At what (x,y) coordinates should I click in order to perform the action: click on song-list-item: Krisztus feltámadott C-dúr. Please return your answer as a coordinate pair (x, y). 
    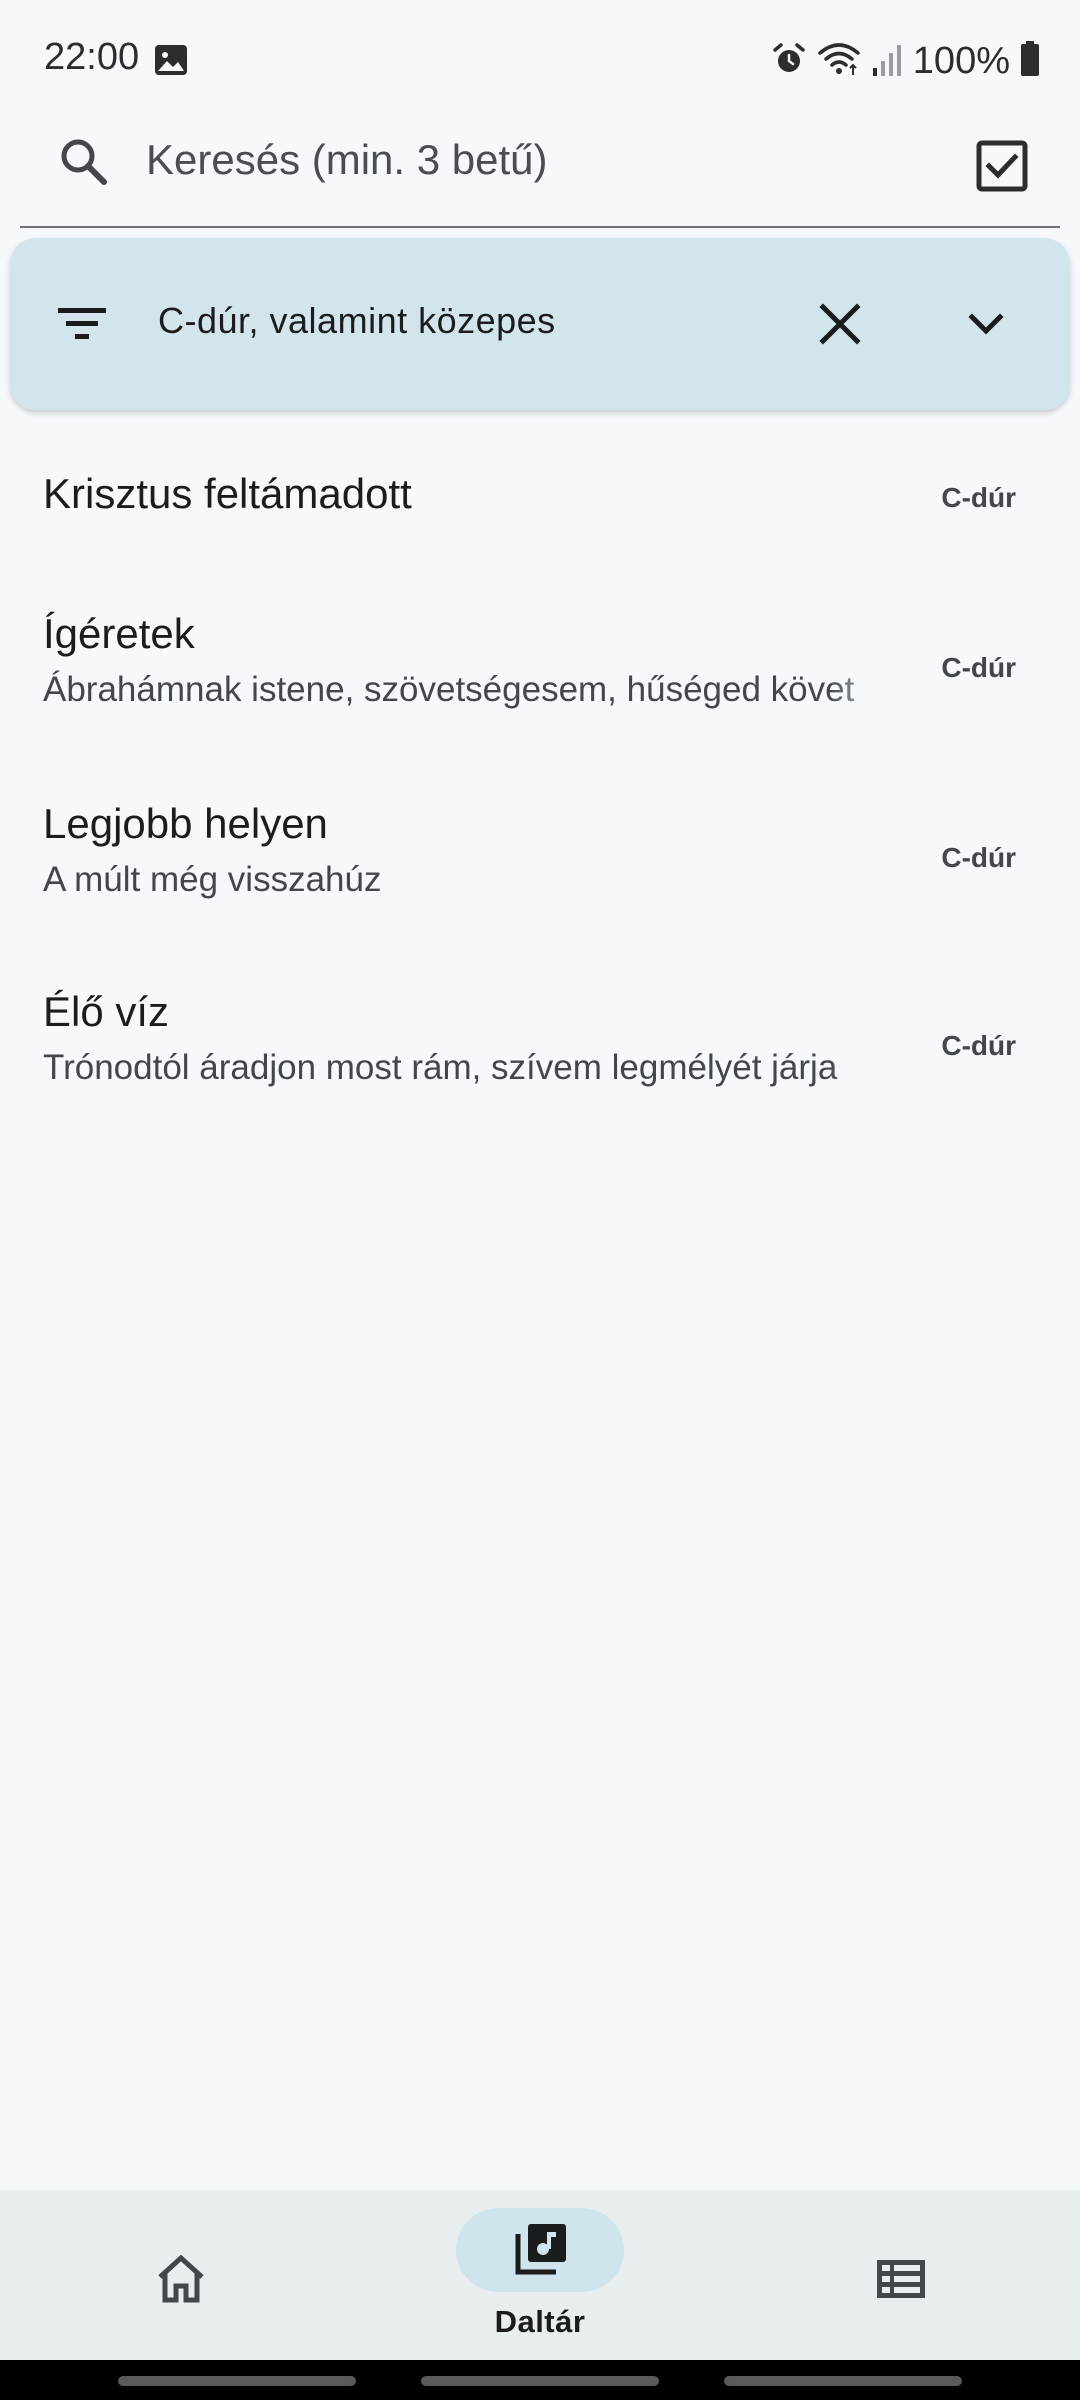
    Looking at the image, I should click on (540, 495).